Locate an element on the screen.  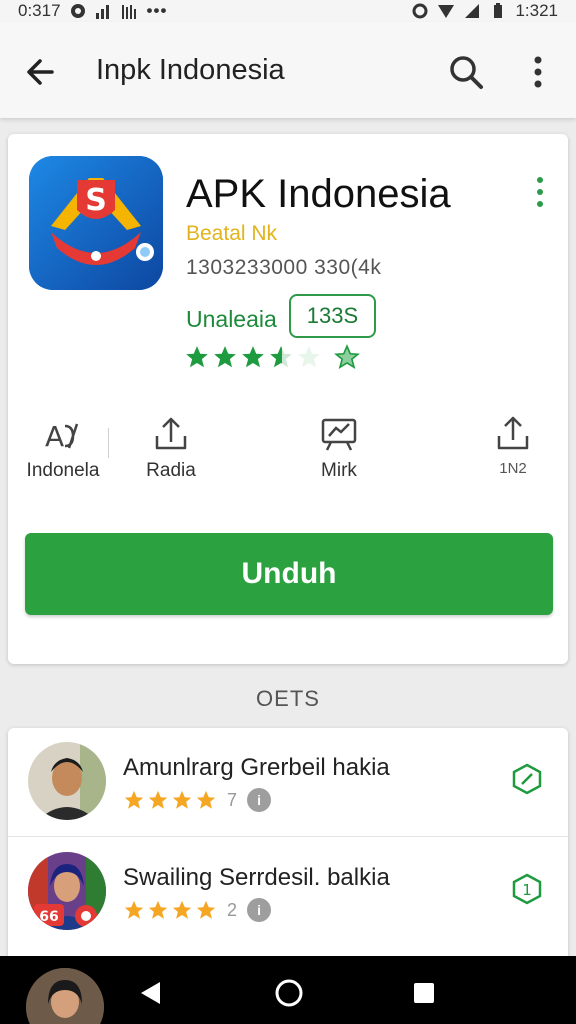
review-stars: 2 i is located at coordinates (197, 910).